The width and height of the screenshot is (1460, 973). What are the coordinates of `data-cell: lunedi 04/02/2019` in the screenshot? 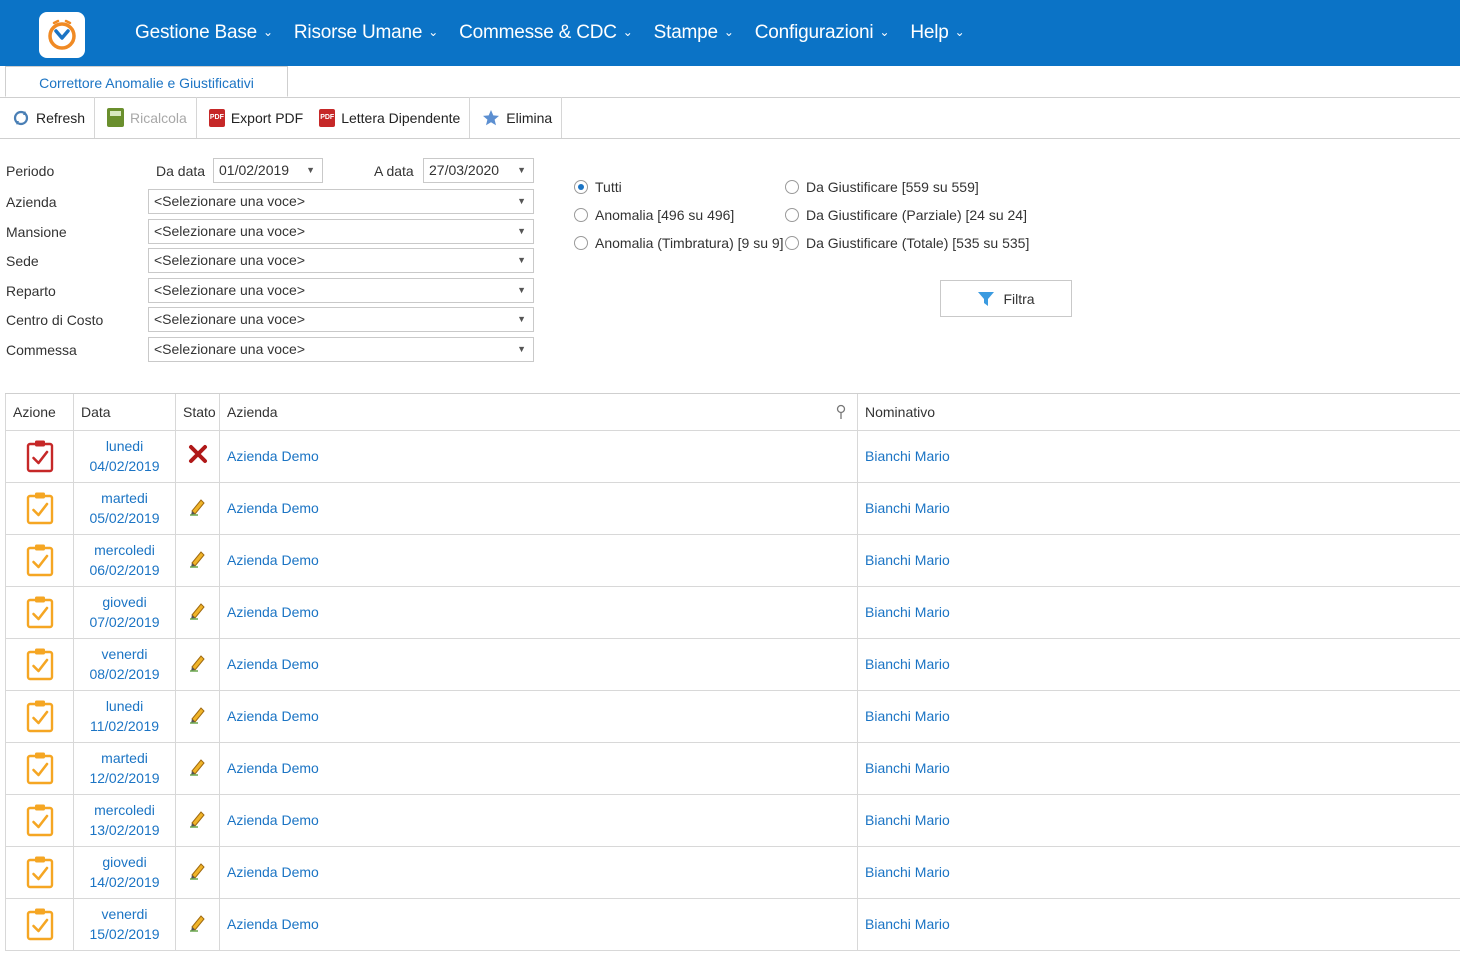 It's located at (124, 456).